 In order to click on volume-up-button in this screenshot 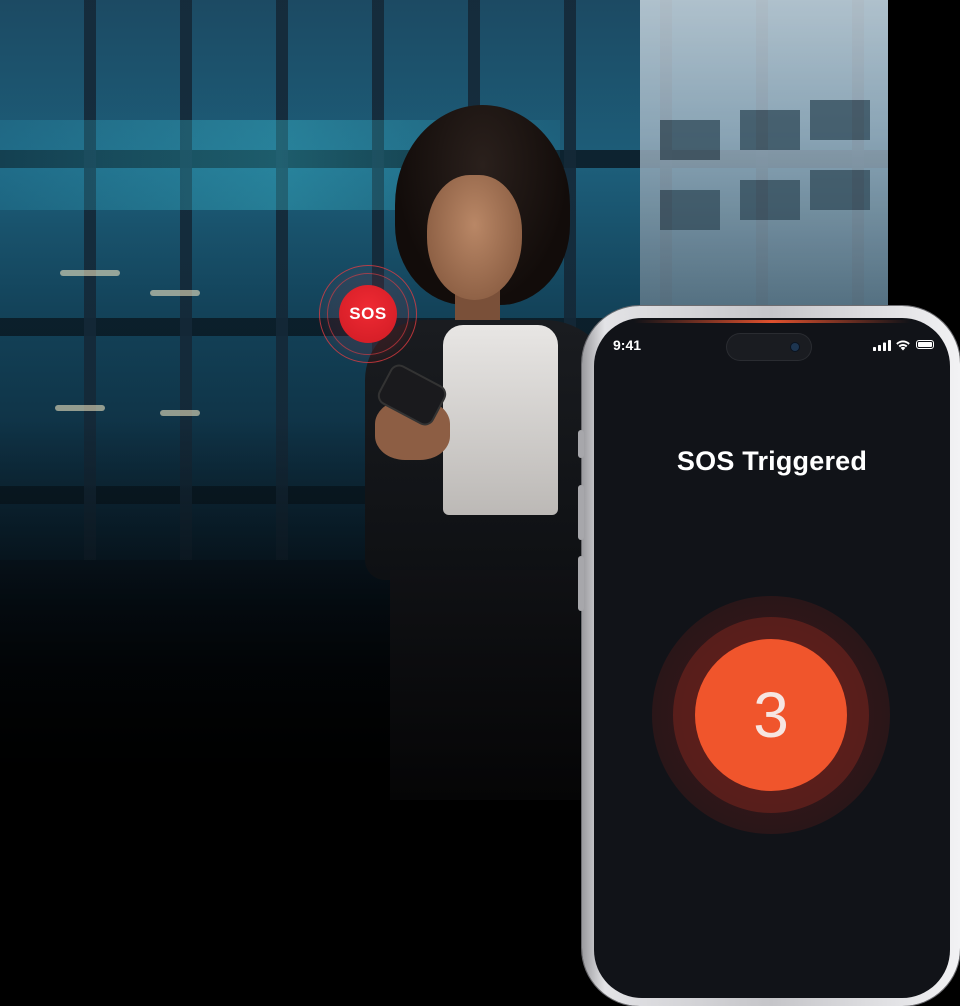, I will do `click(581, 512)`.